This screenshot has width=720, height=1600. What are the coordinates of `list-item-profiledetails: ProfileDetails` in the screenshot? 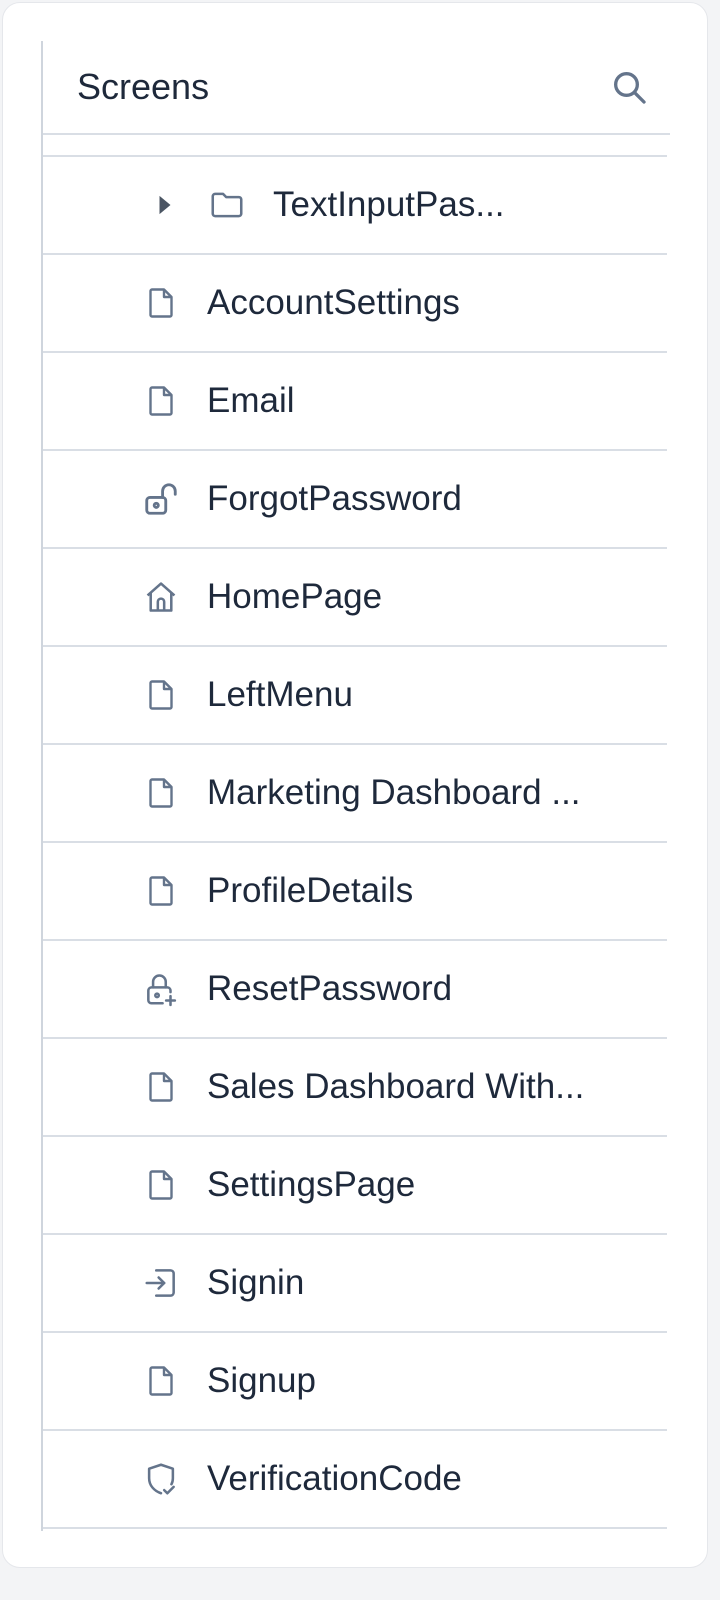 It's located at (355, 892).